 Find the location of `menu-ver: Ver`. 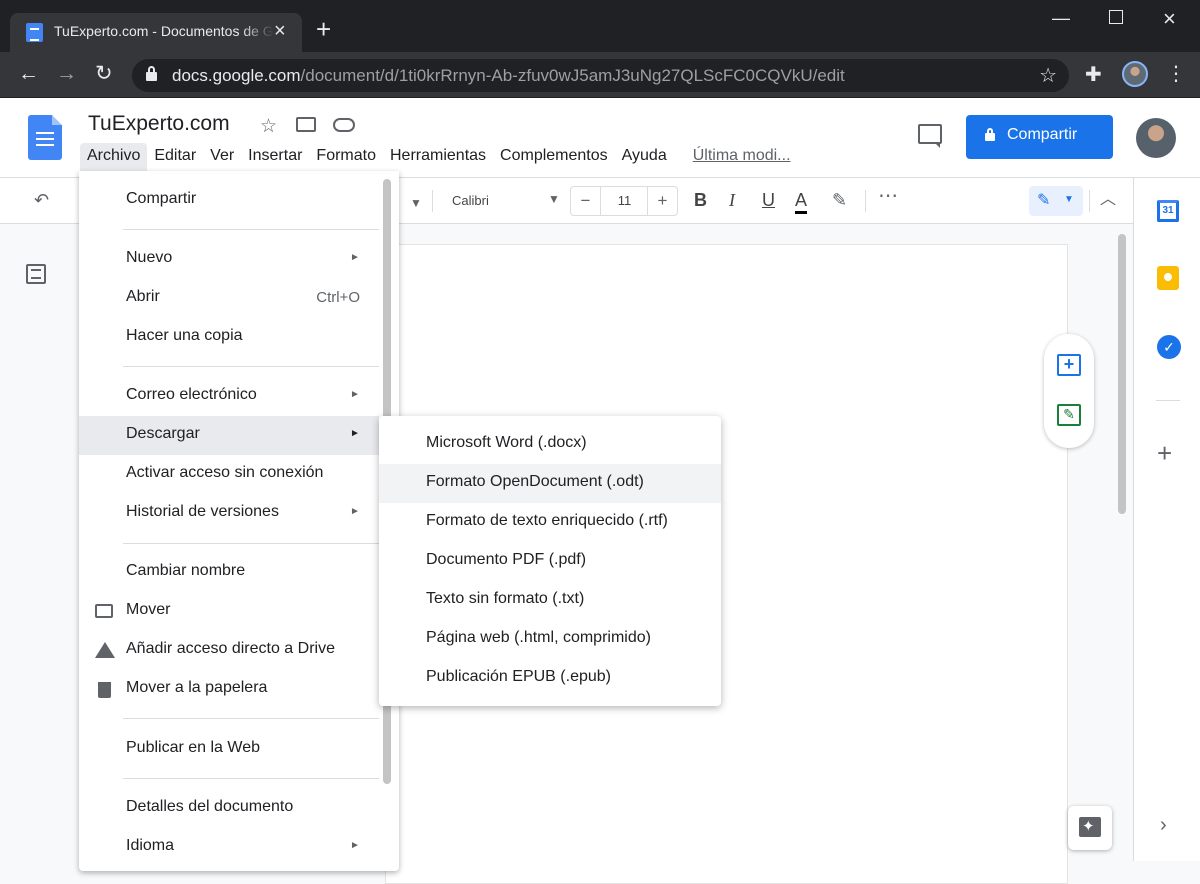

menu-ver: Ver is located at coordinates (222, 157).